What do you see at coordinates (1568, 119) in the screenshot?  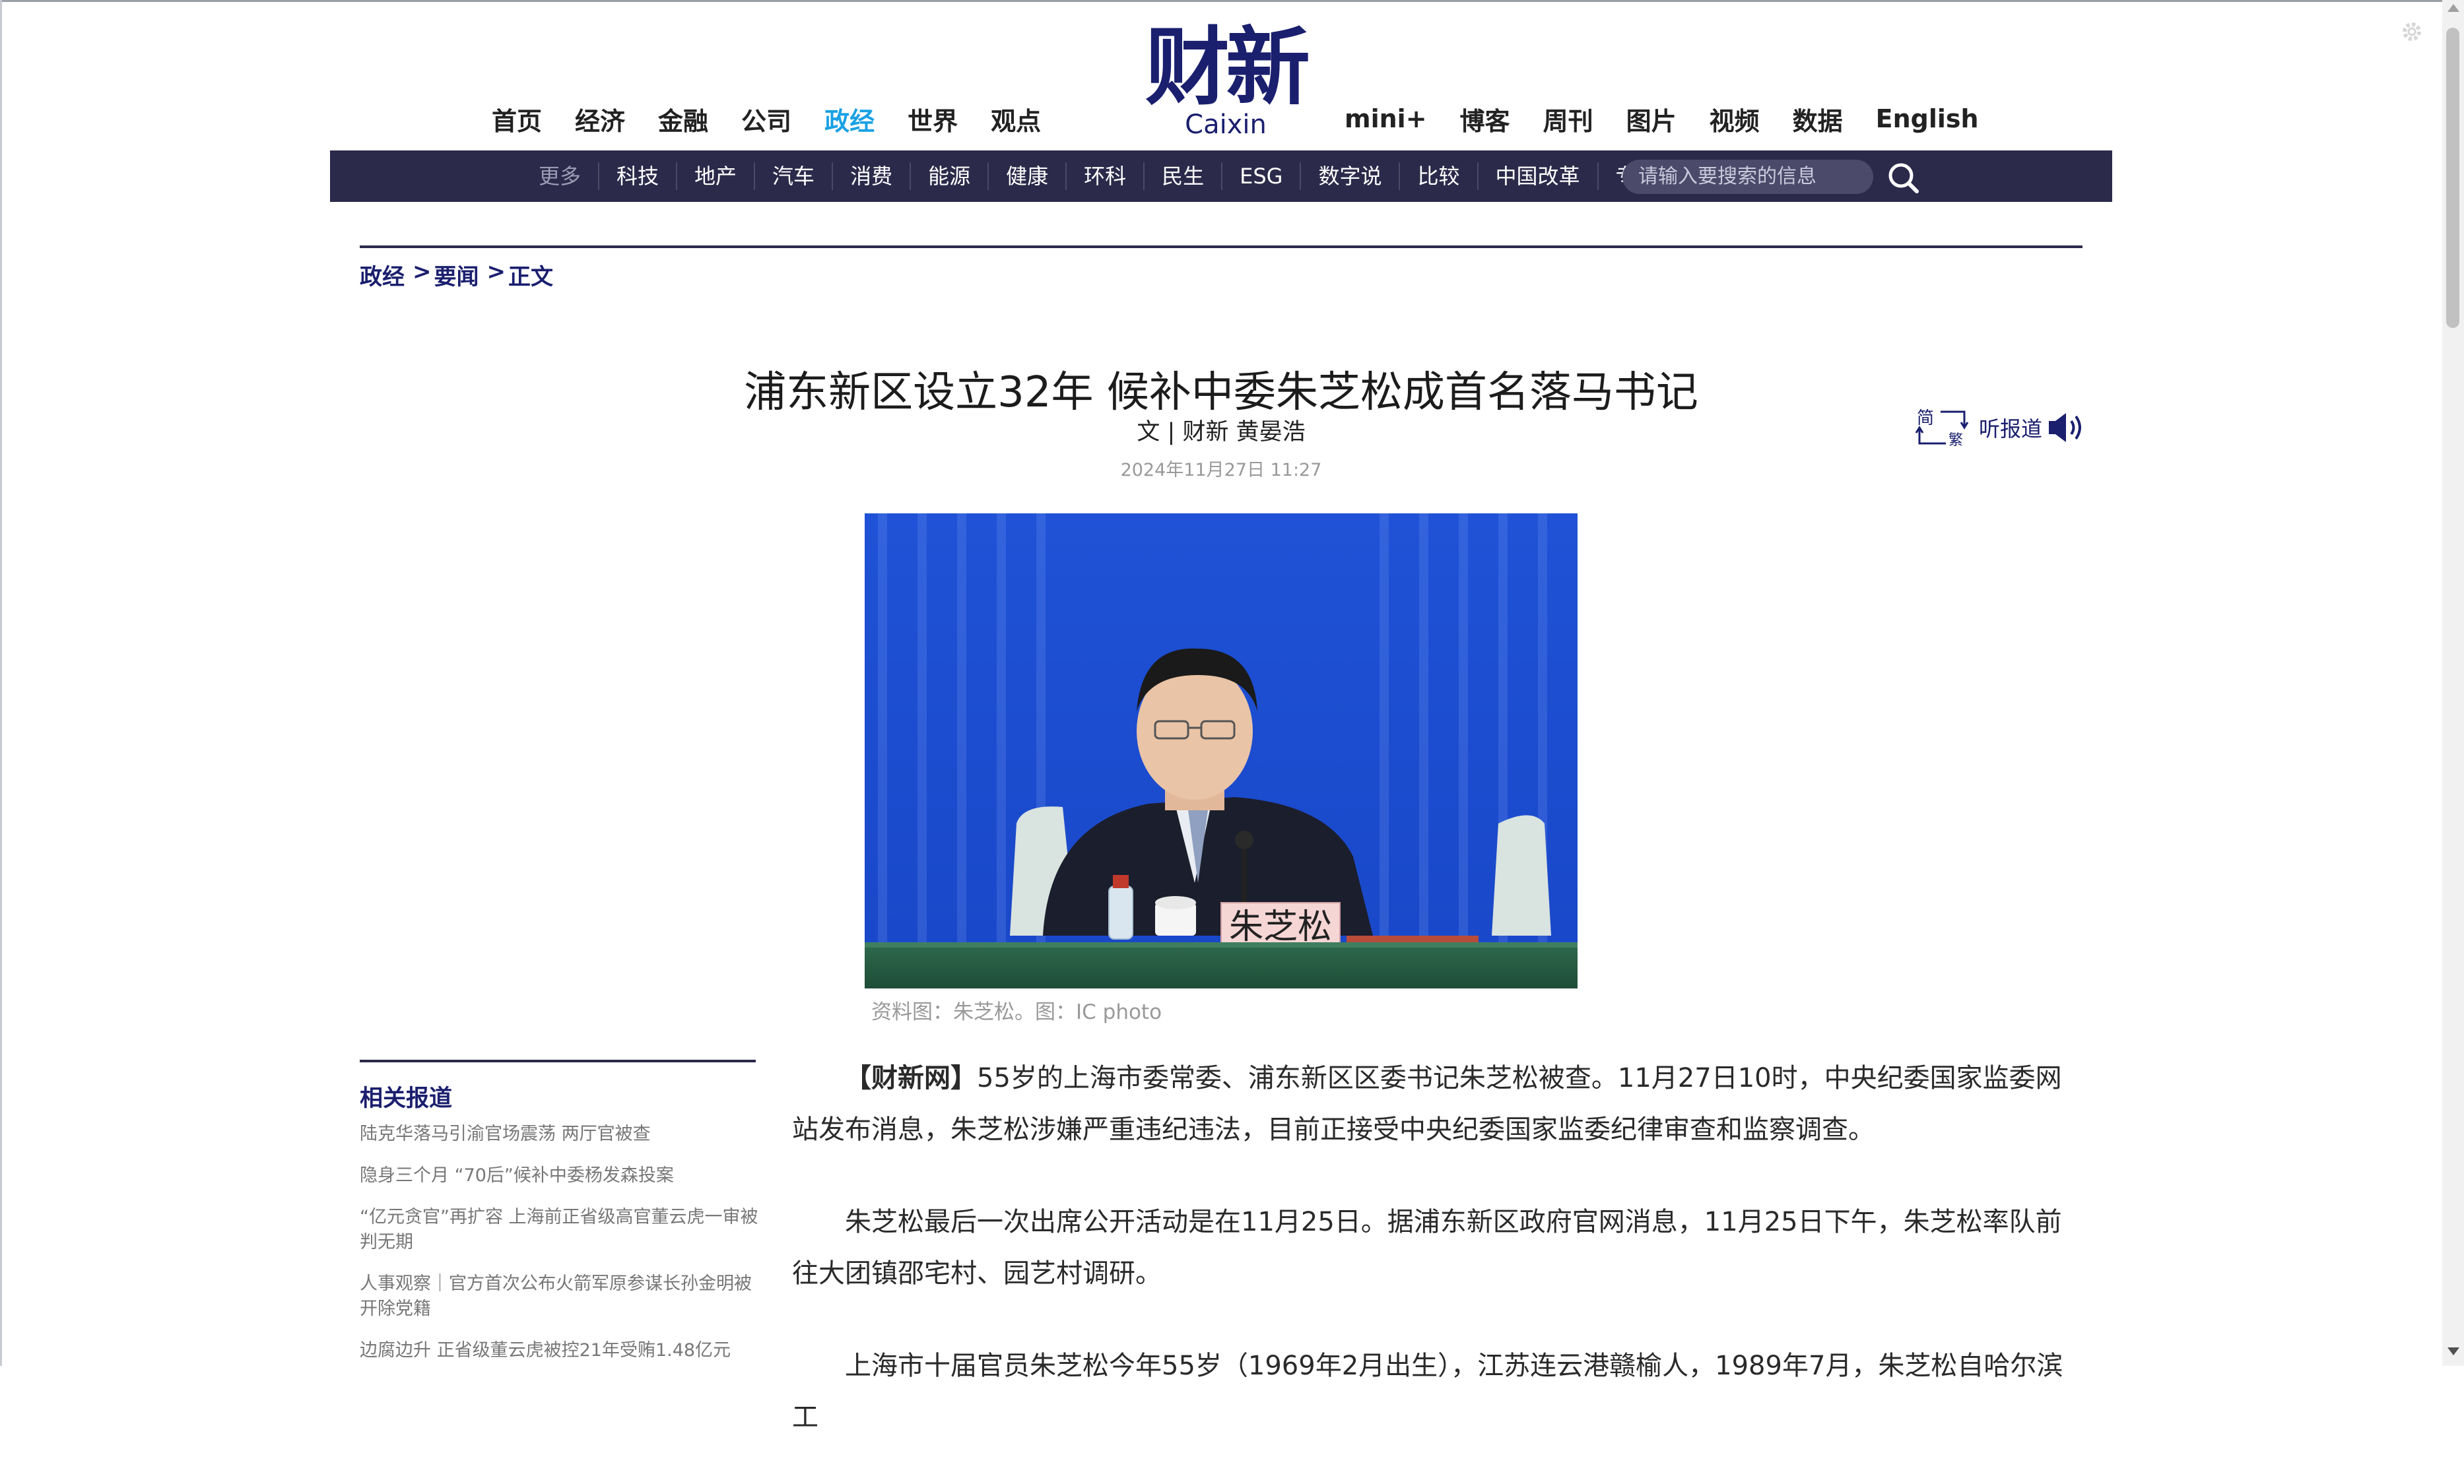 I see `nav-item-weekly: 周刊` at bounding box center [1568, 119].